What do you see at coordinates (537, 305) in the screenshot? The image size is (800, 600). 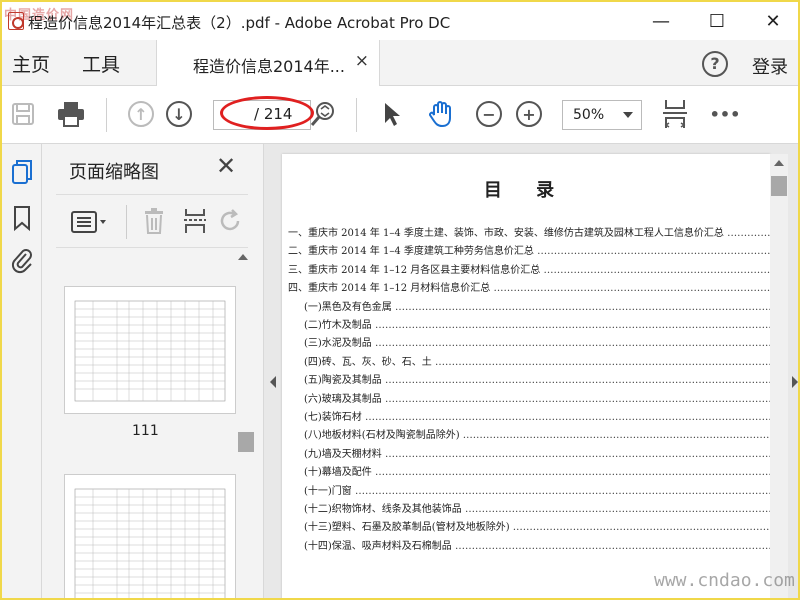 I see `toc-item: (一)黑色及有色金属` at bounding box center [537, 305].